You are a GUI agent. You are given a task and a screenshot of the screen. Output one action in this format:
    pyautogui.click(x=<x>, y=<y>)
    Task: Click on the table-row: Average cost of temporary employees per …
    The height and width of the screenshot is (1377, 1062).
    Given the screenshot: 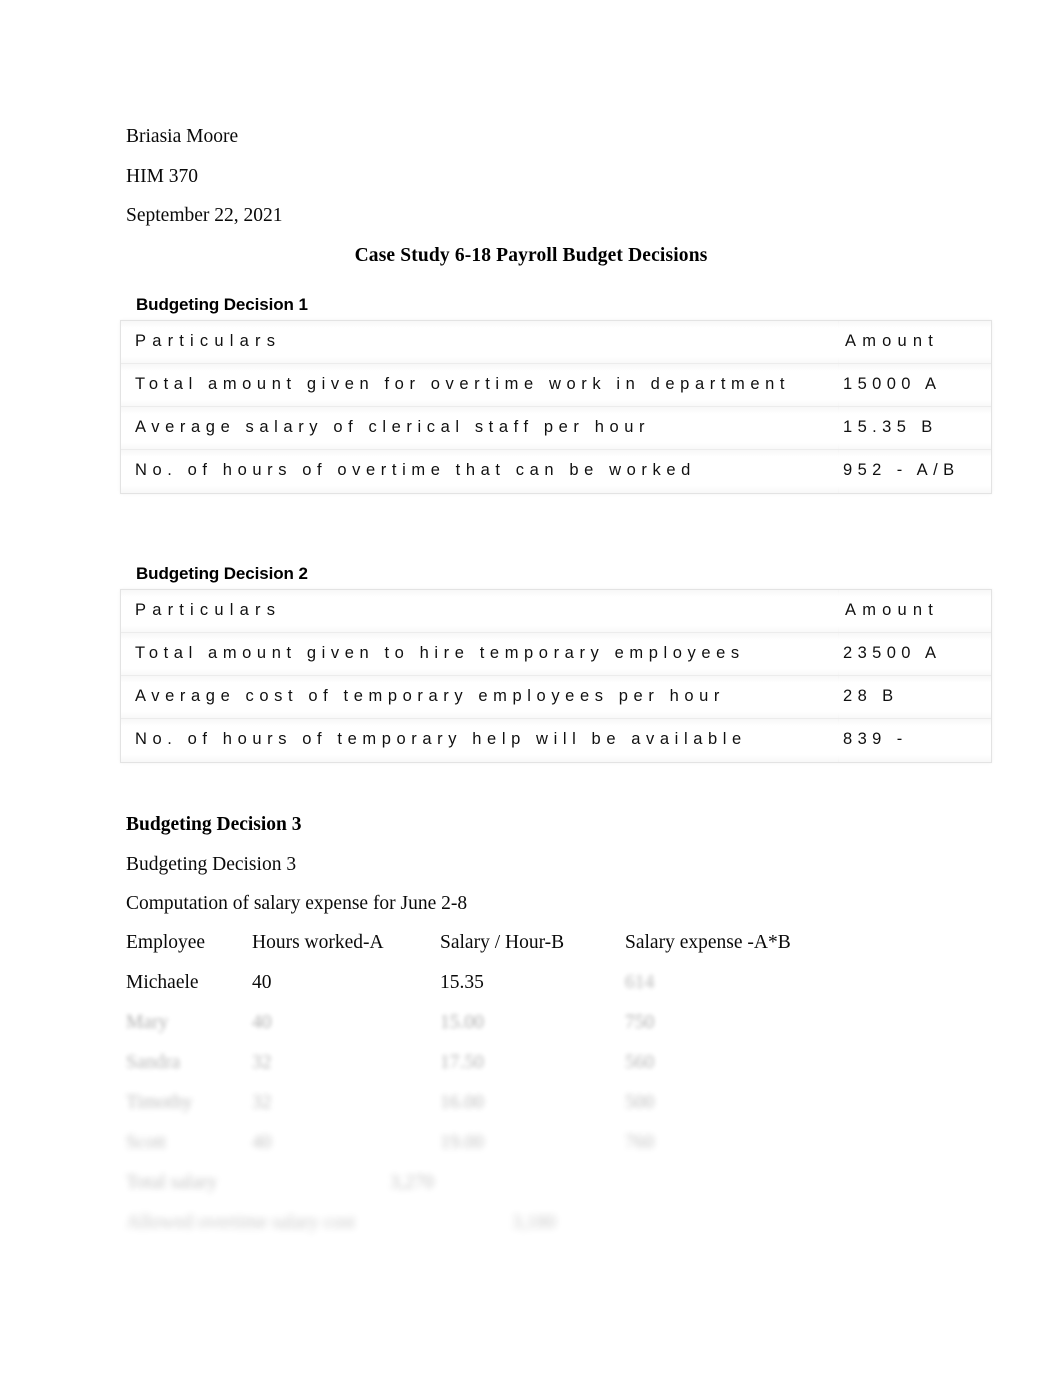 What is the action you would take?
    pyautogui.click(x=556, y=697)
    